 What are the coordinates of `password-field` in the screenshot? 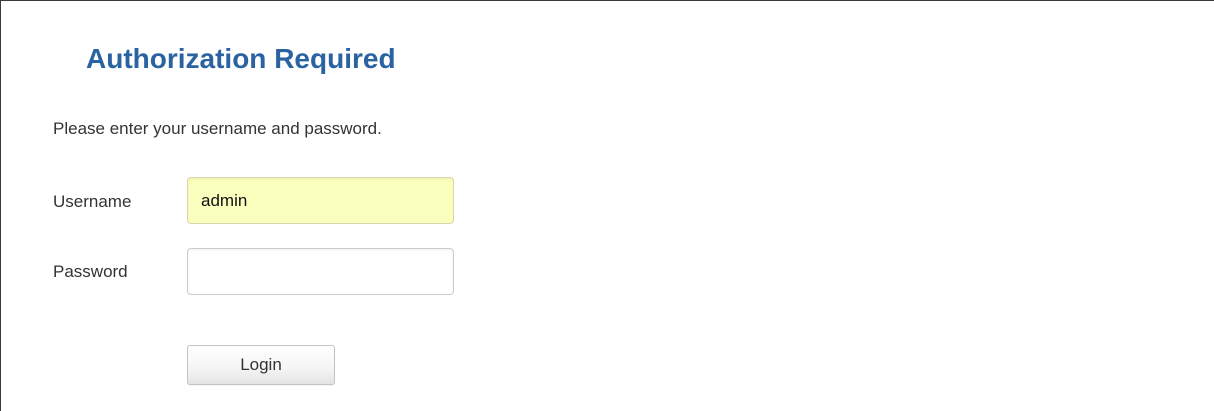 It's located at (320, 271).